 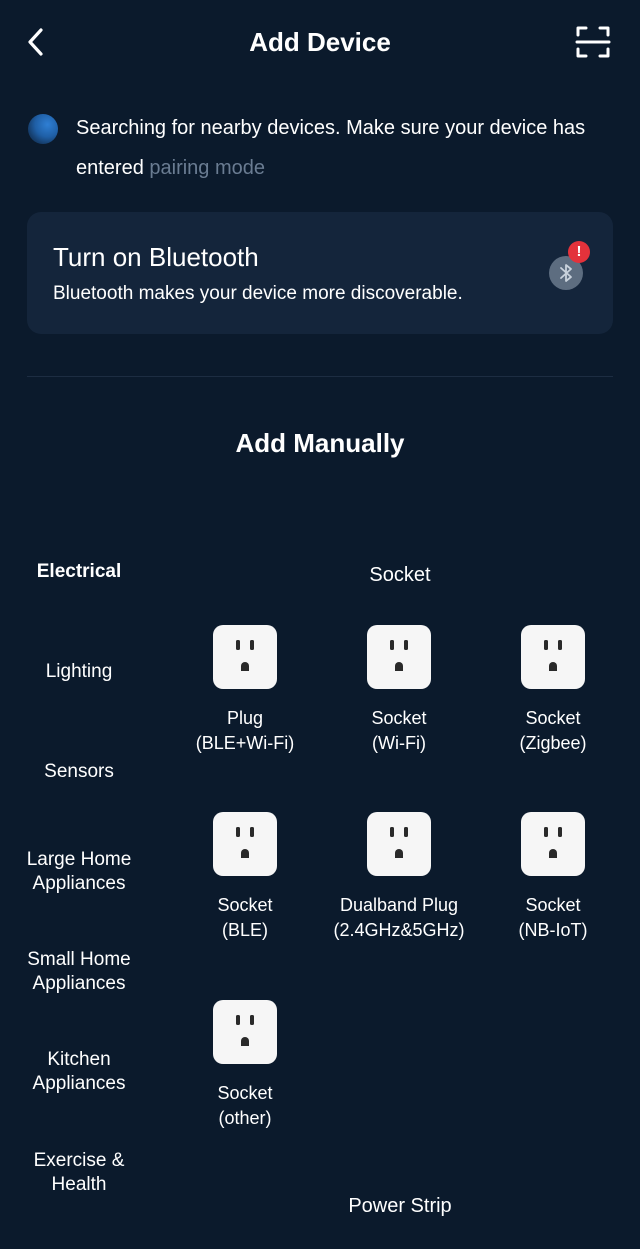 I want to click on device-dualband-plug: Dualband Plug (2.4GHz&5GHz), so click(x=399, y=877).